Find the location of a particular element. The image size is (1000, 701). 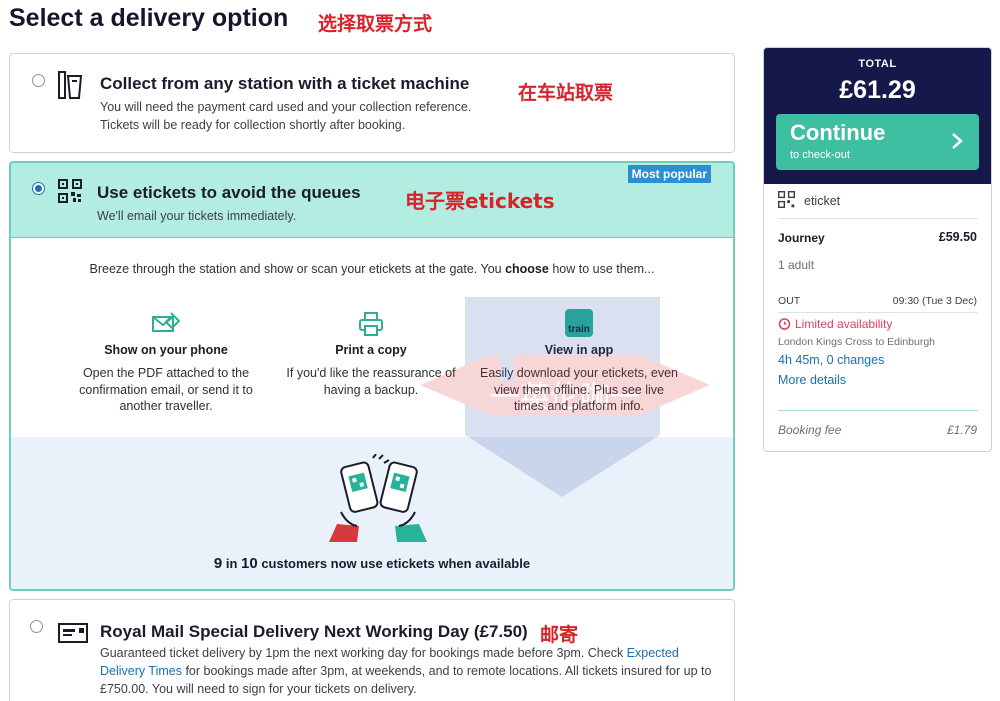

annotation-mail: 邮寄 is located at coordinates (559, 635).